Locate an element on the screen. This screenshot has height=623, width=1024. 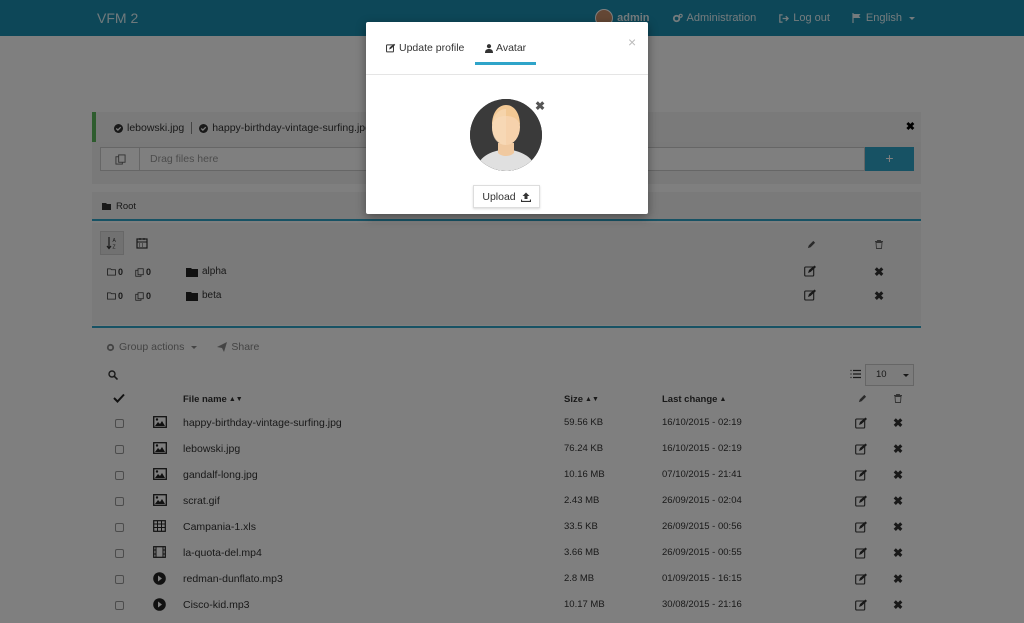
profile-modal: Update profile Avatar × ✖ Upload is located at coordinates (507, 118).